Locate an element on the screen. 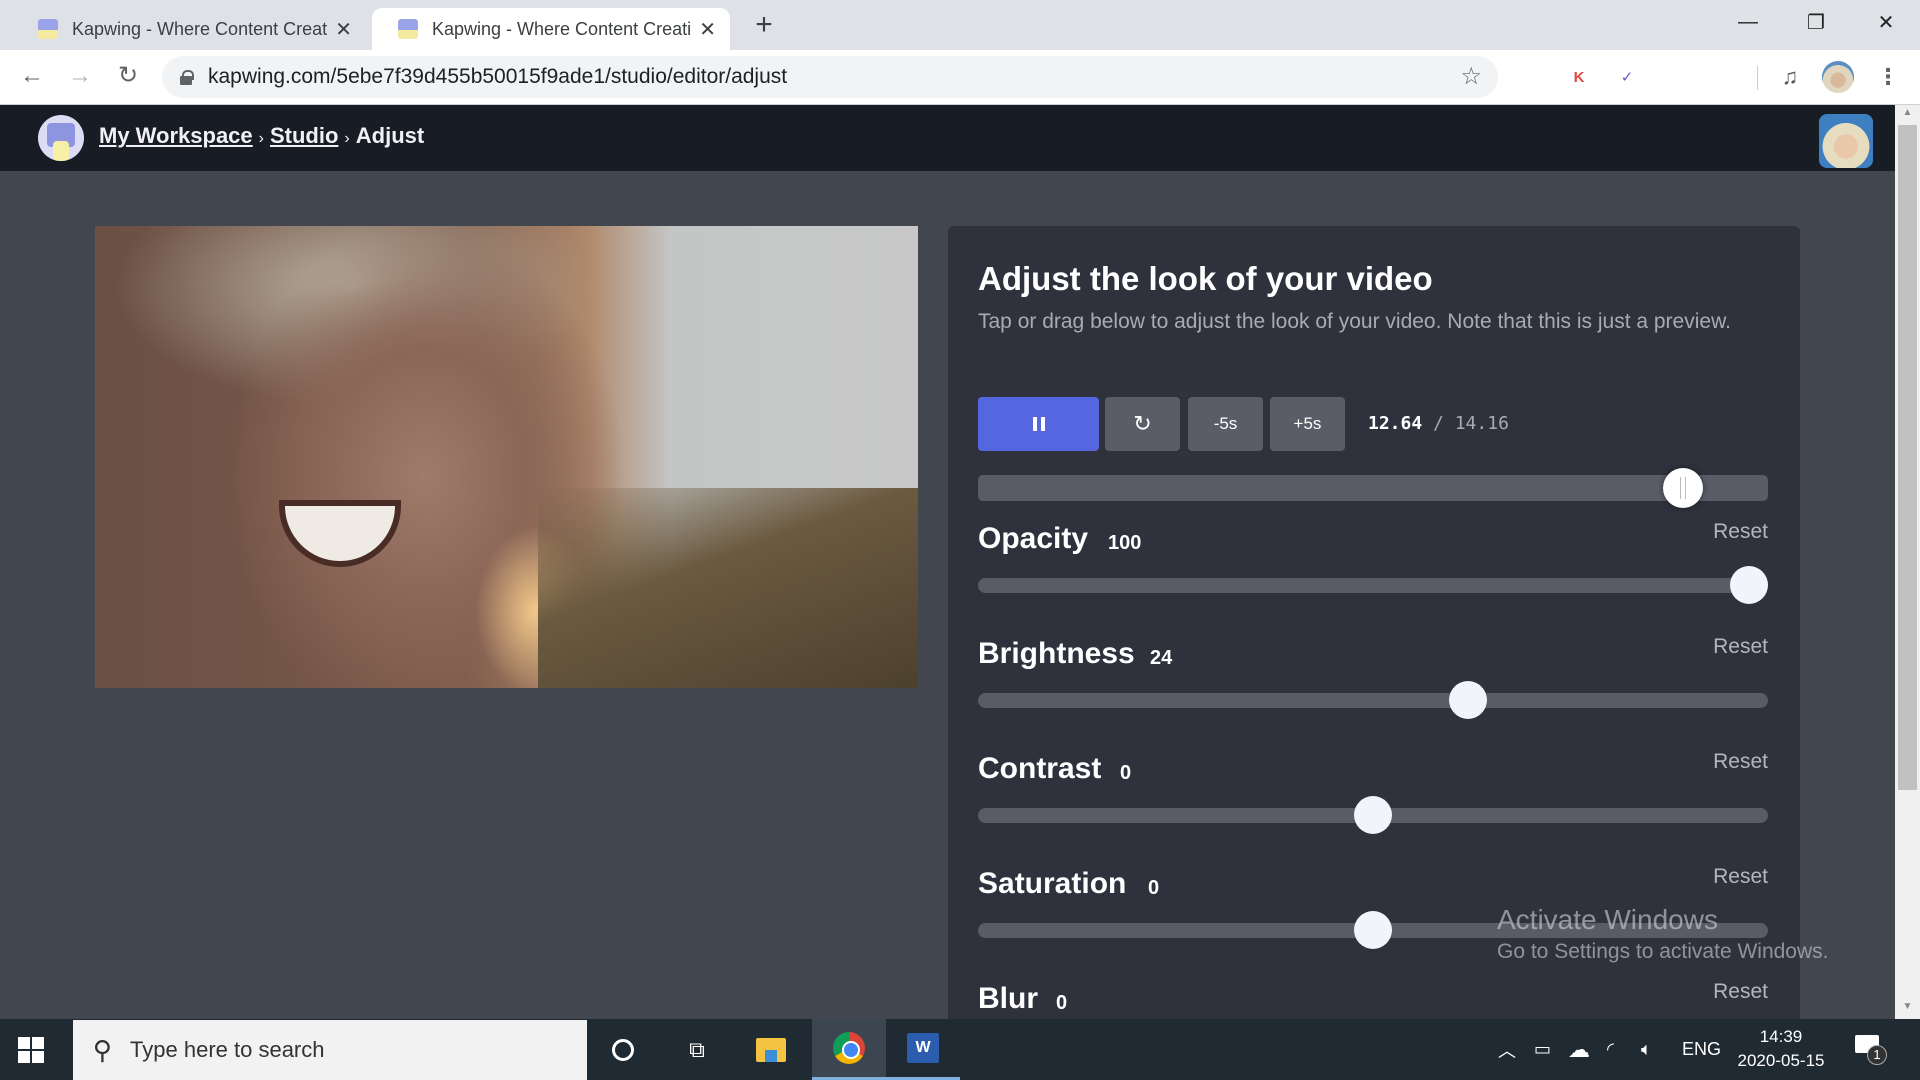  folder-icon is located at coordinates (771, 1049).